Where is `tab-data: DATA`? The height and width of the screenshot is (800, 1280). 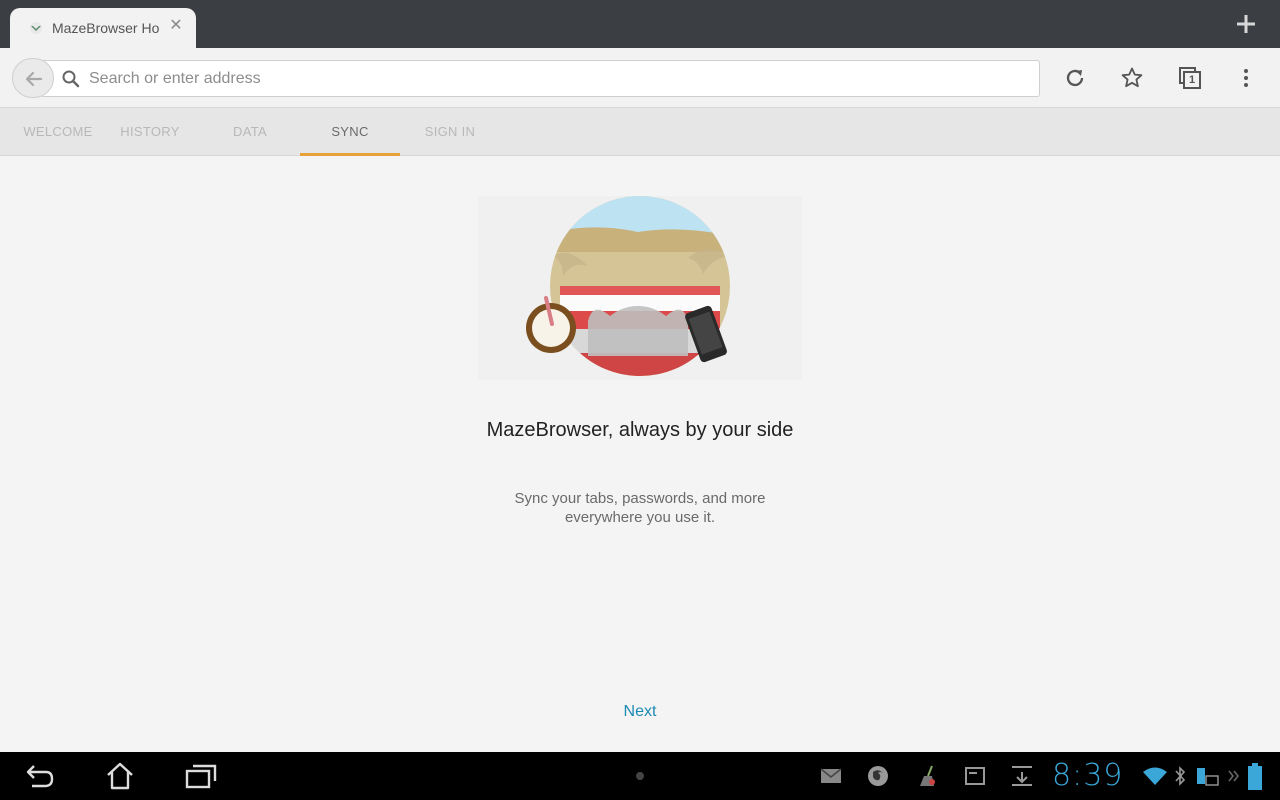
tab-data: DATA is located at coordinates (250, 132).